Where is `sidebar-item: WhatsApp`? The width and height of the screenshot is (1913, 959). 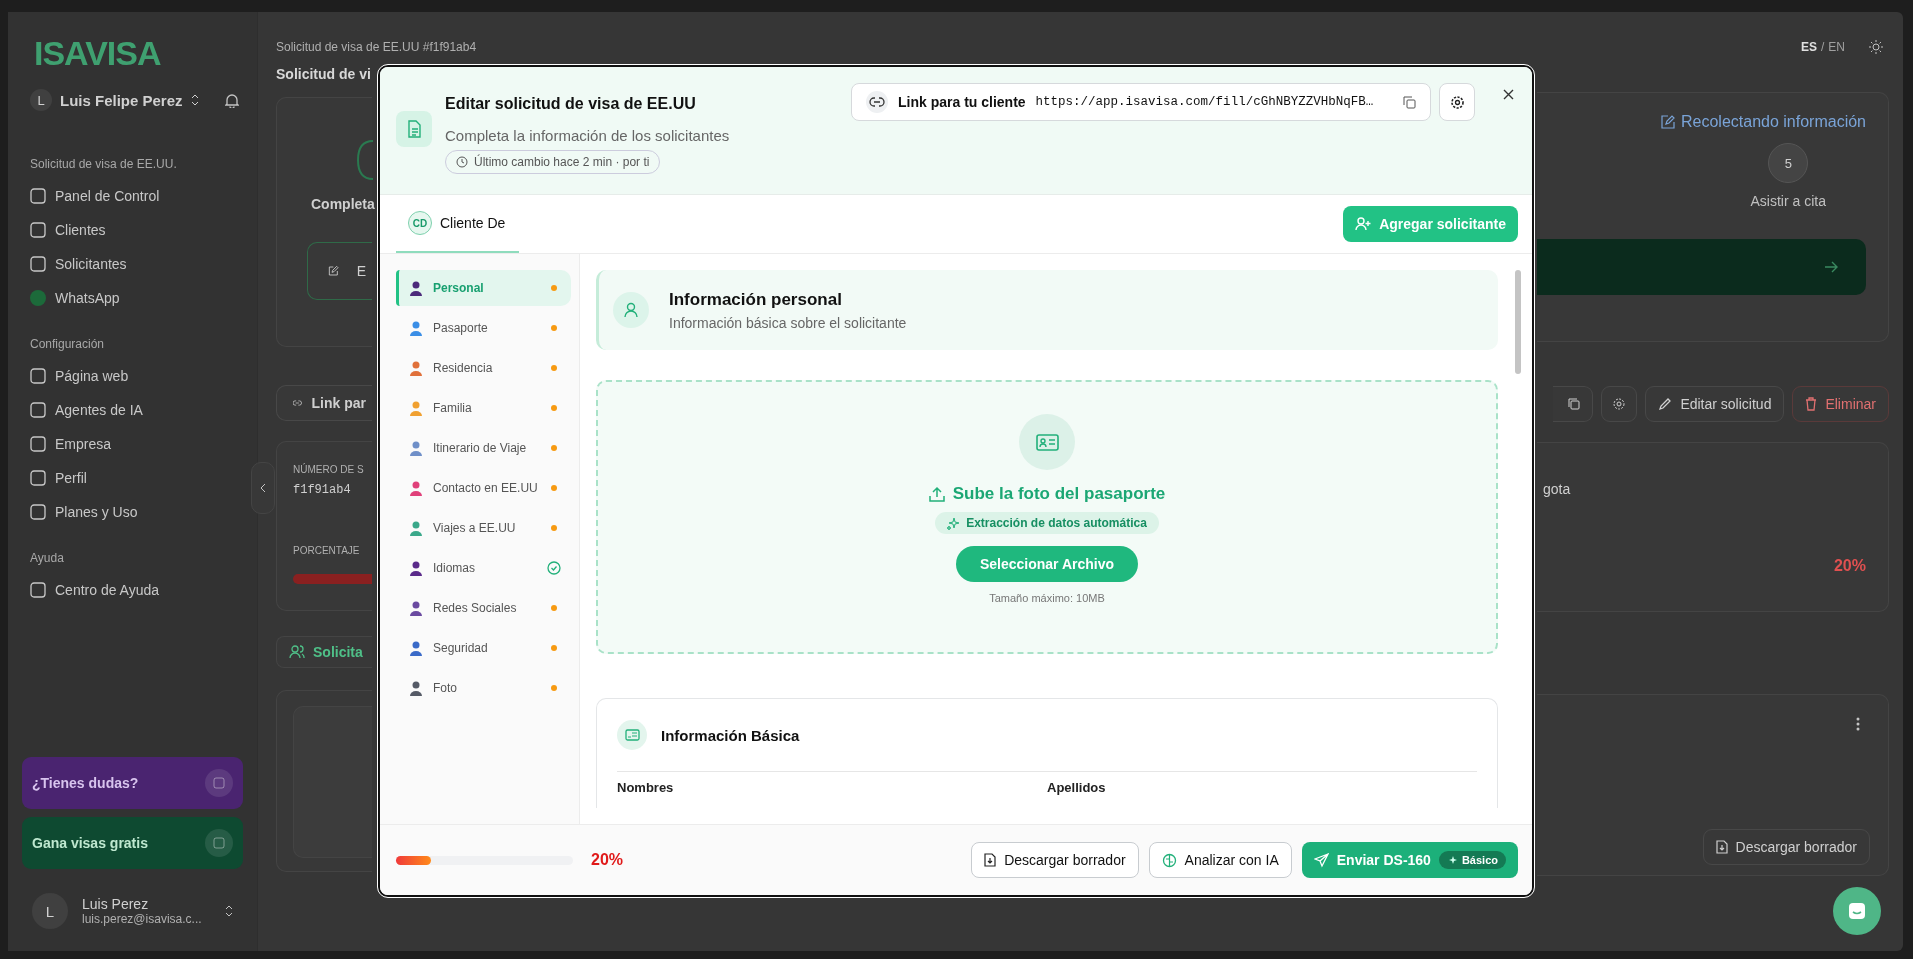 sidebar-item: WhatsApp is located at coordinates (132, 298).